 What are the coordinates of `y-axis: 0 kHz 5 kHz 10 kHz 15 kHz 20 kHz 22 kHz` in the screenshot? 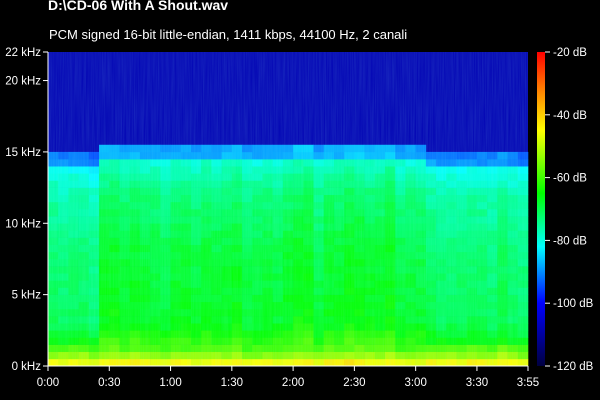 It's located at (27, 210).